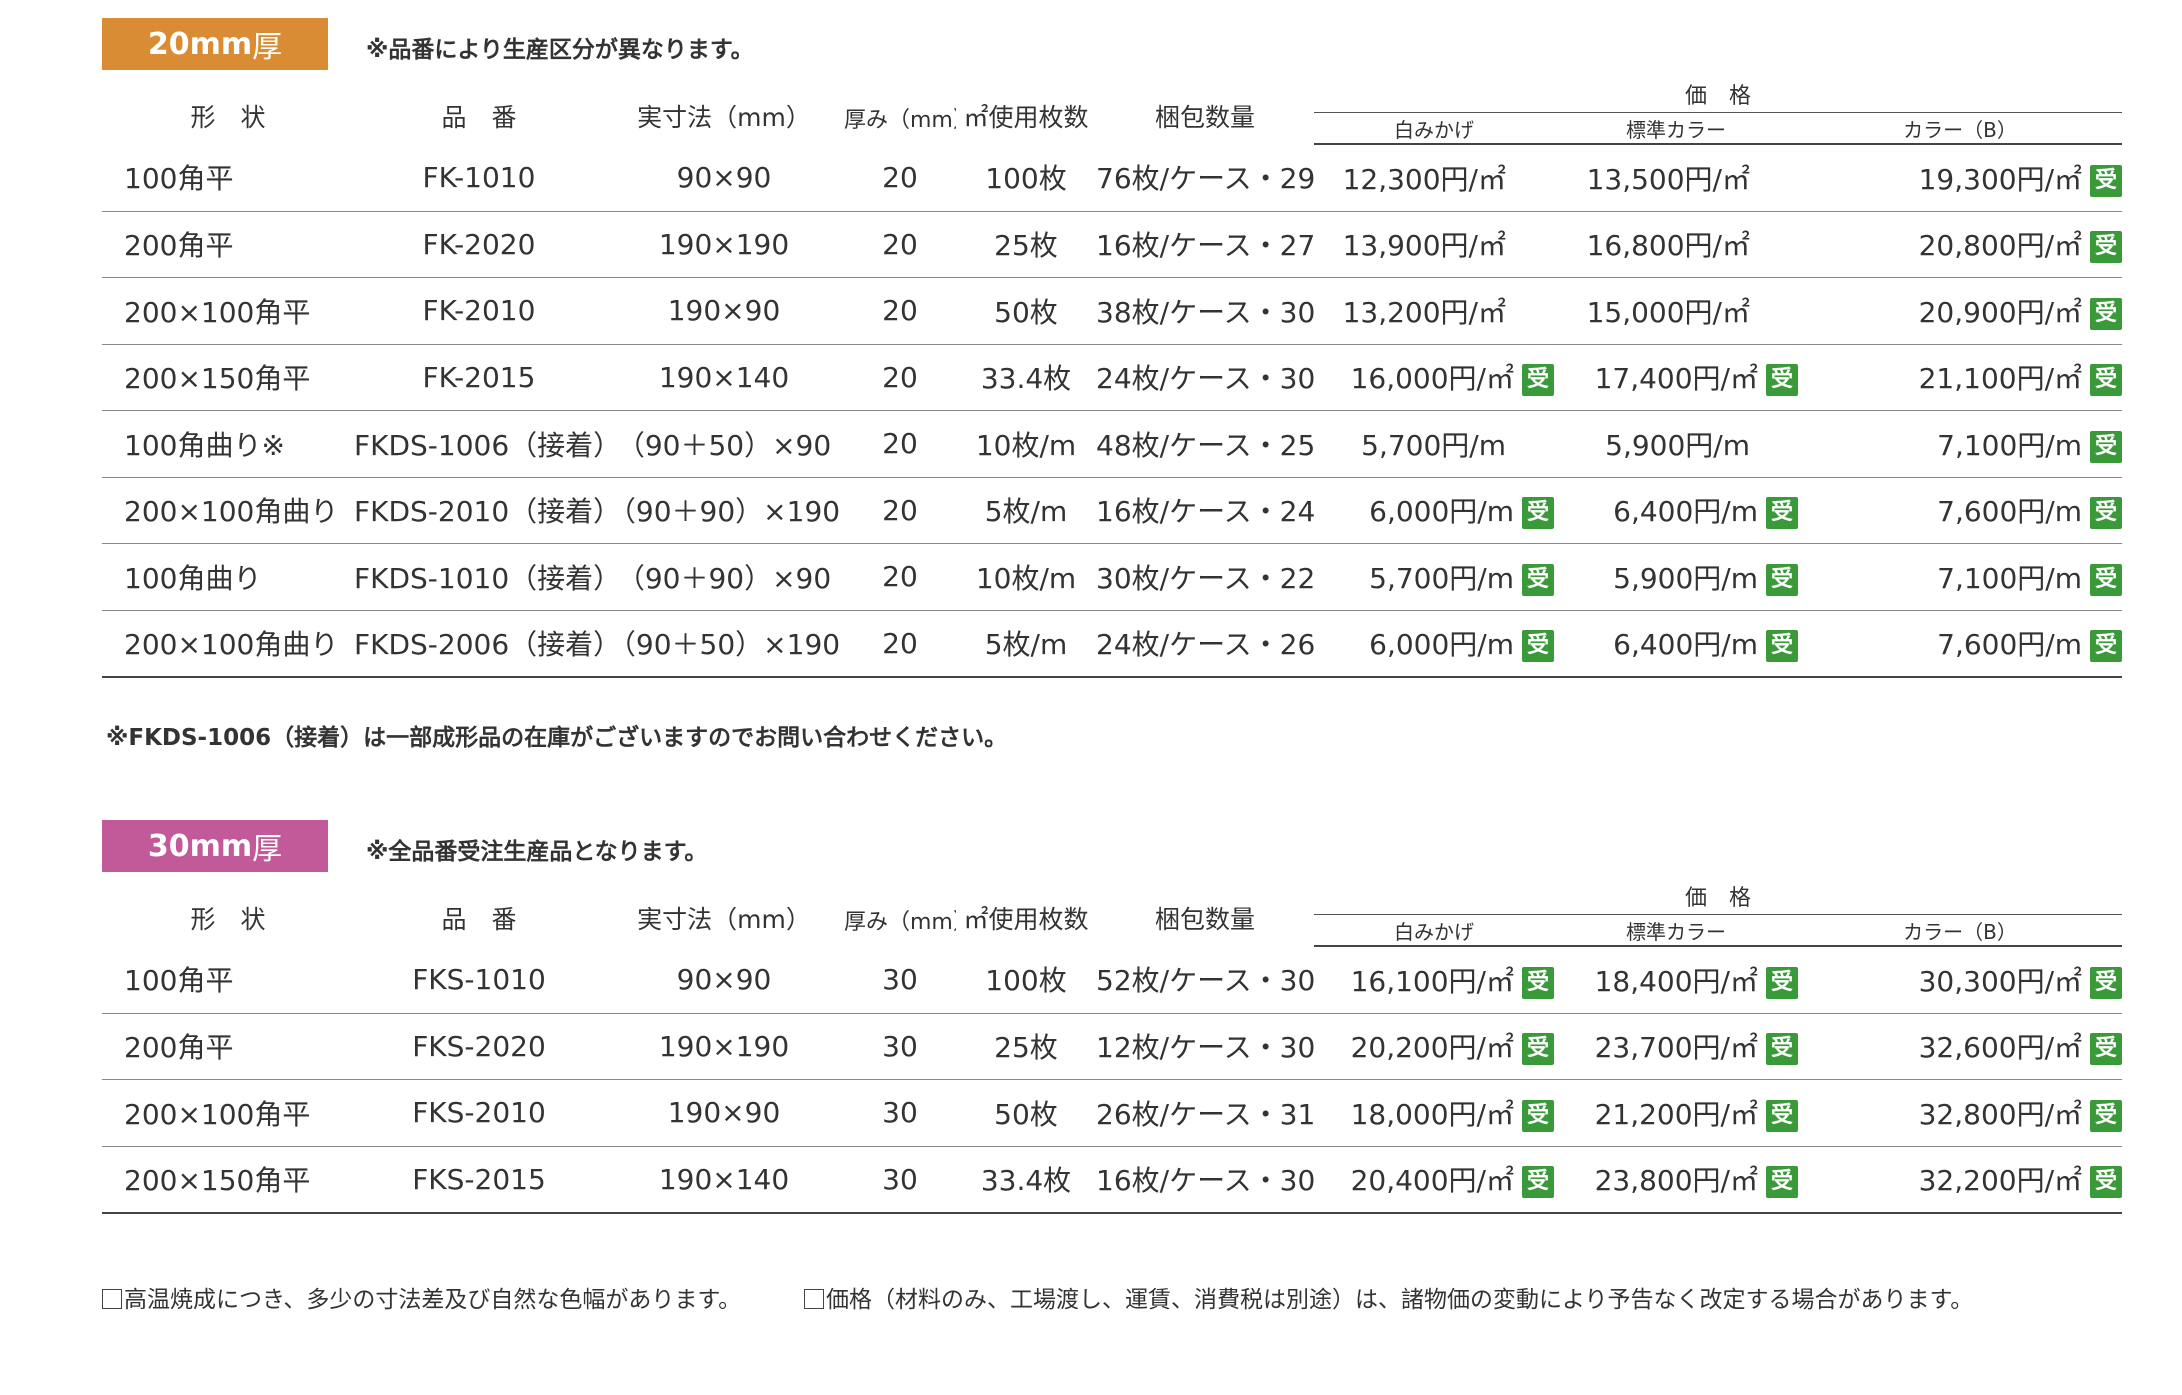 The height and width of the screenshot is (1395, 2182). Describe the element at coordinates (215, 846) in the screenshot. I see `thickness-badge-30mm: 30mm 厚` at that location.